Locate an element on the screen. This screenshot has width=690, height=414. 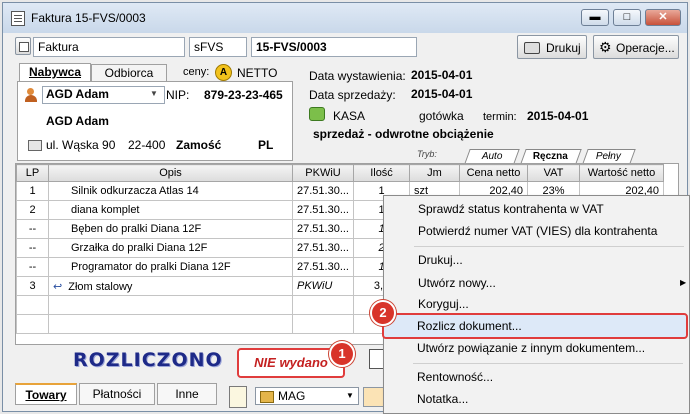
warehouse-select: MAG ▼ is located at coordinates (307, 396).